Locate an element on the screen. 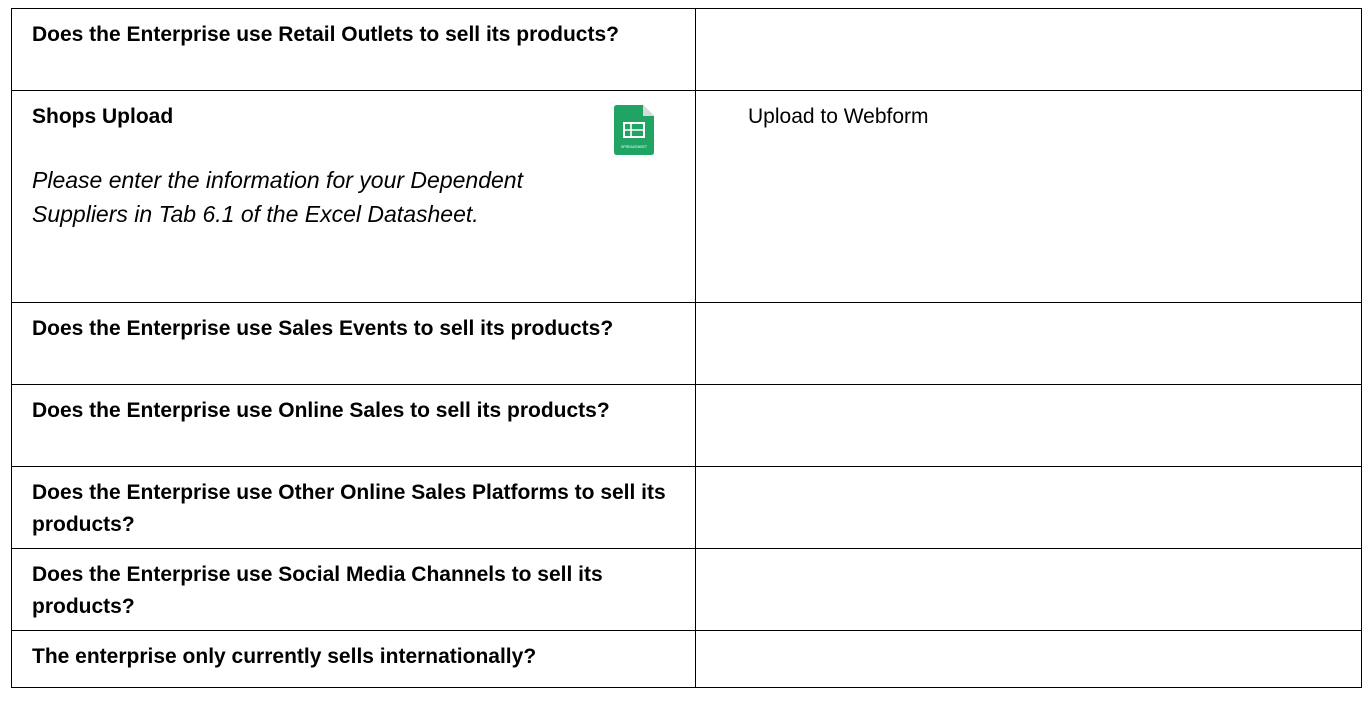  answer-social-media is located at coordinates (1028, 554).